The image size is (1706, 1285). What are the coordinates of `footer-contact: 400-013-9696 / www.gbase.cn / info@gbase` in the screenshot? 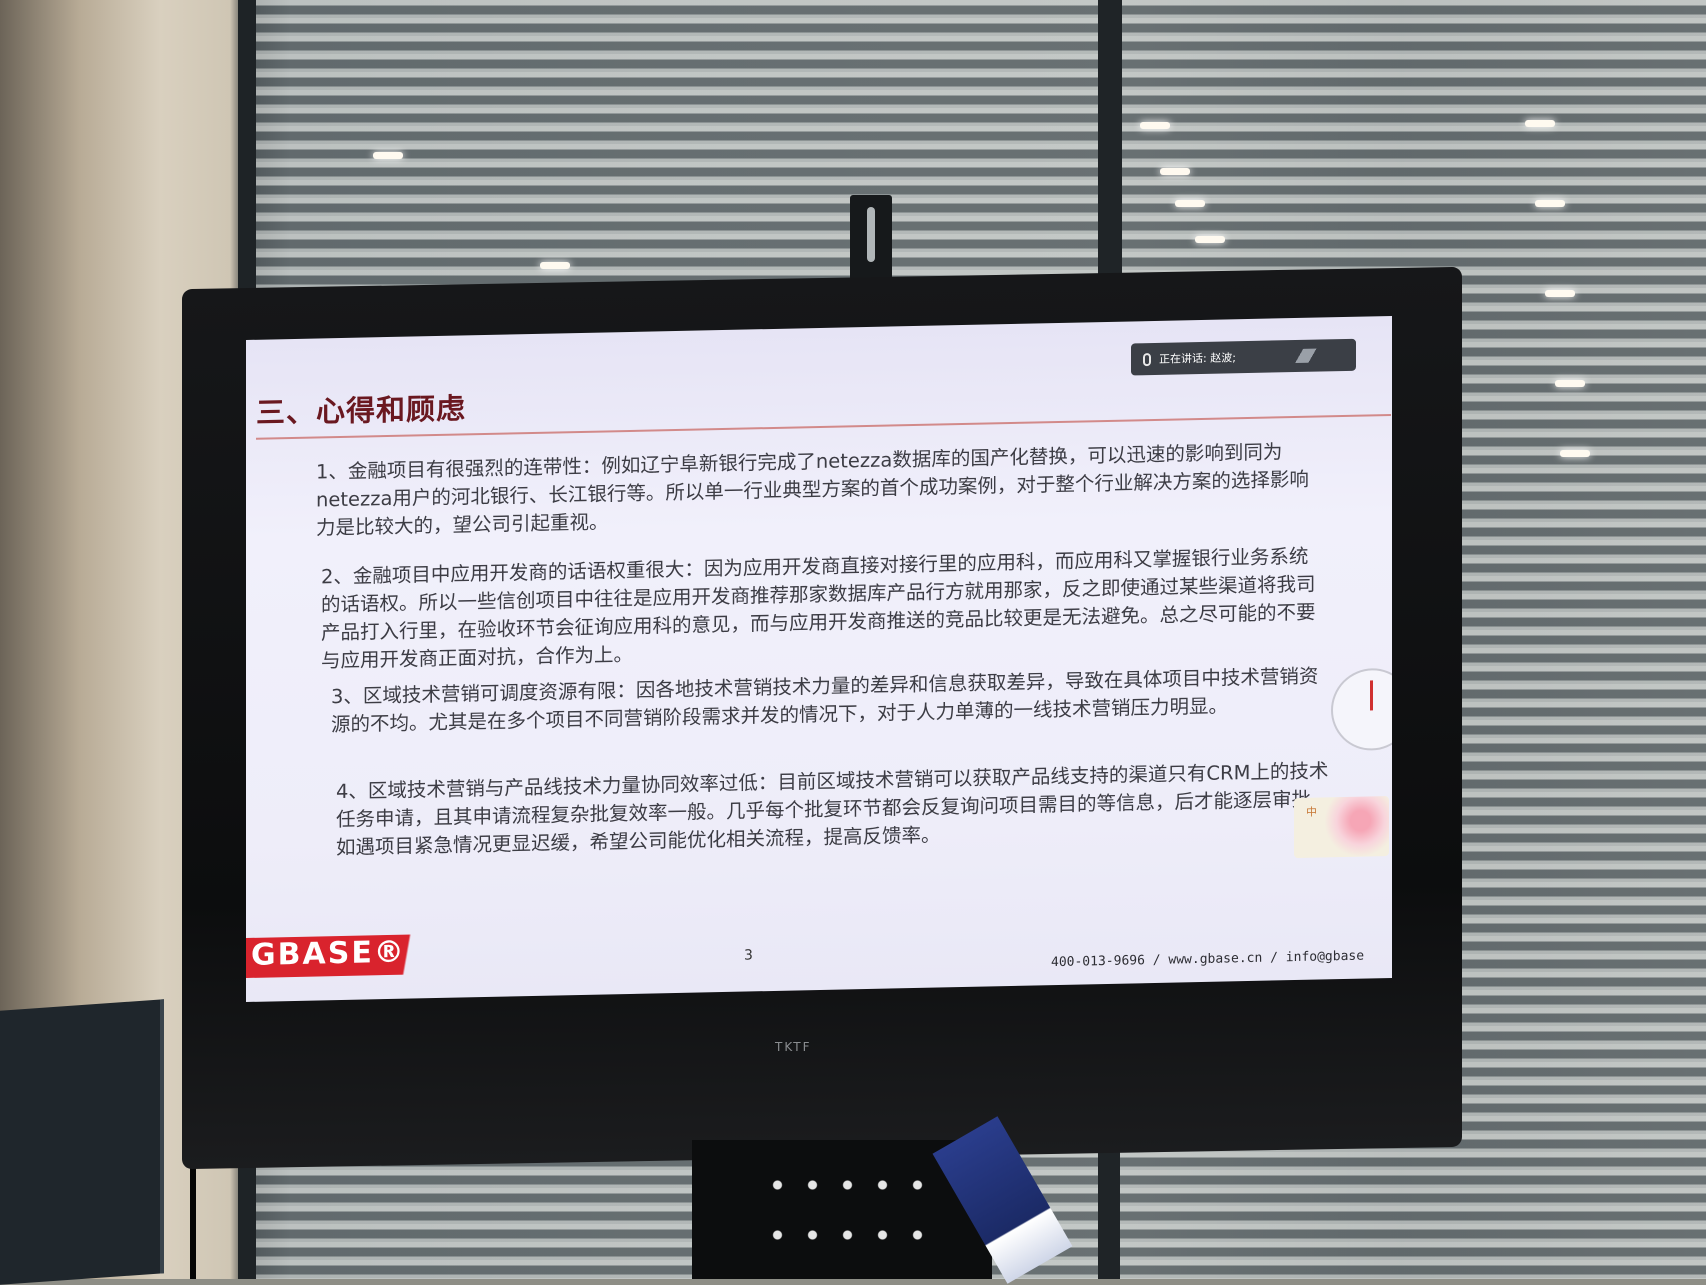 It's located at (1208, 959).